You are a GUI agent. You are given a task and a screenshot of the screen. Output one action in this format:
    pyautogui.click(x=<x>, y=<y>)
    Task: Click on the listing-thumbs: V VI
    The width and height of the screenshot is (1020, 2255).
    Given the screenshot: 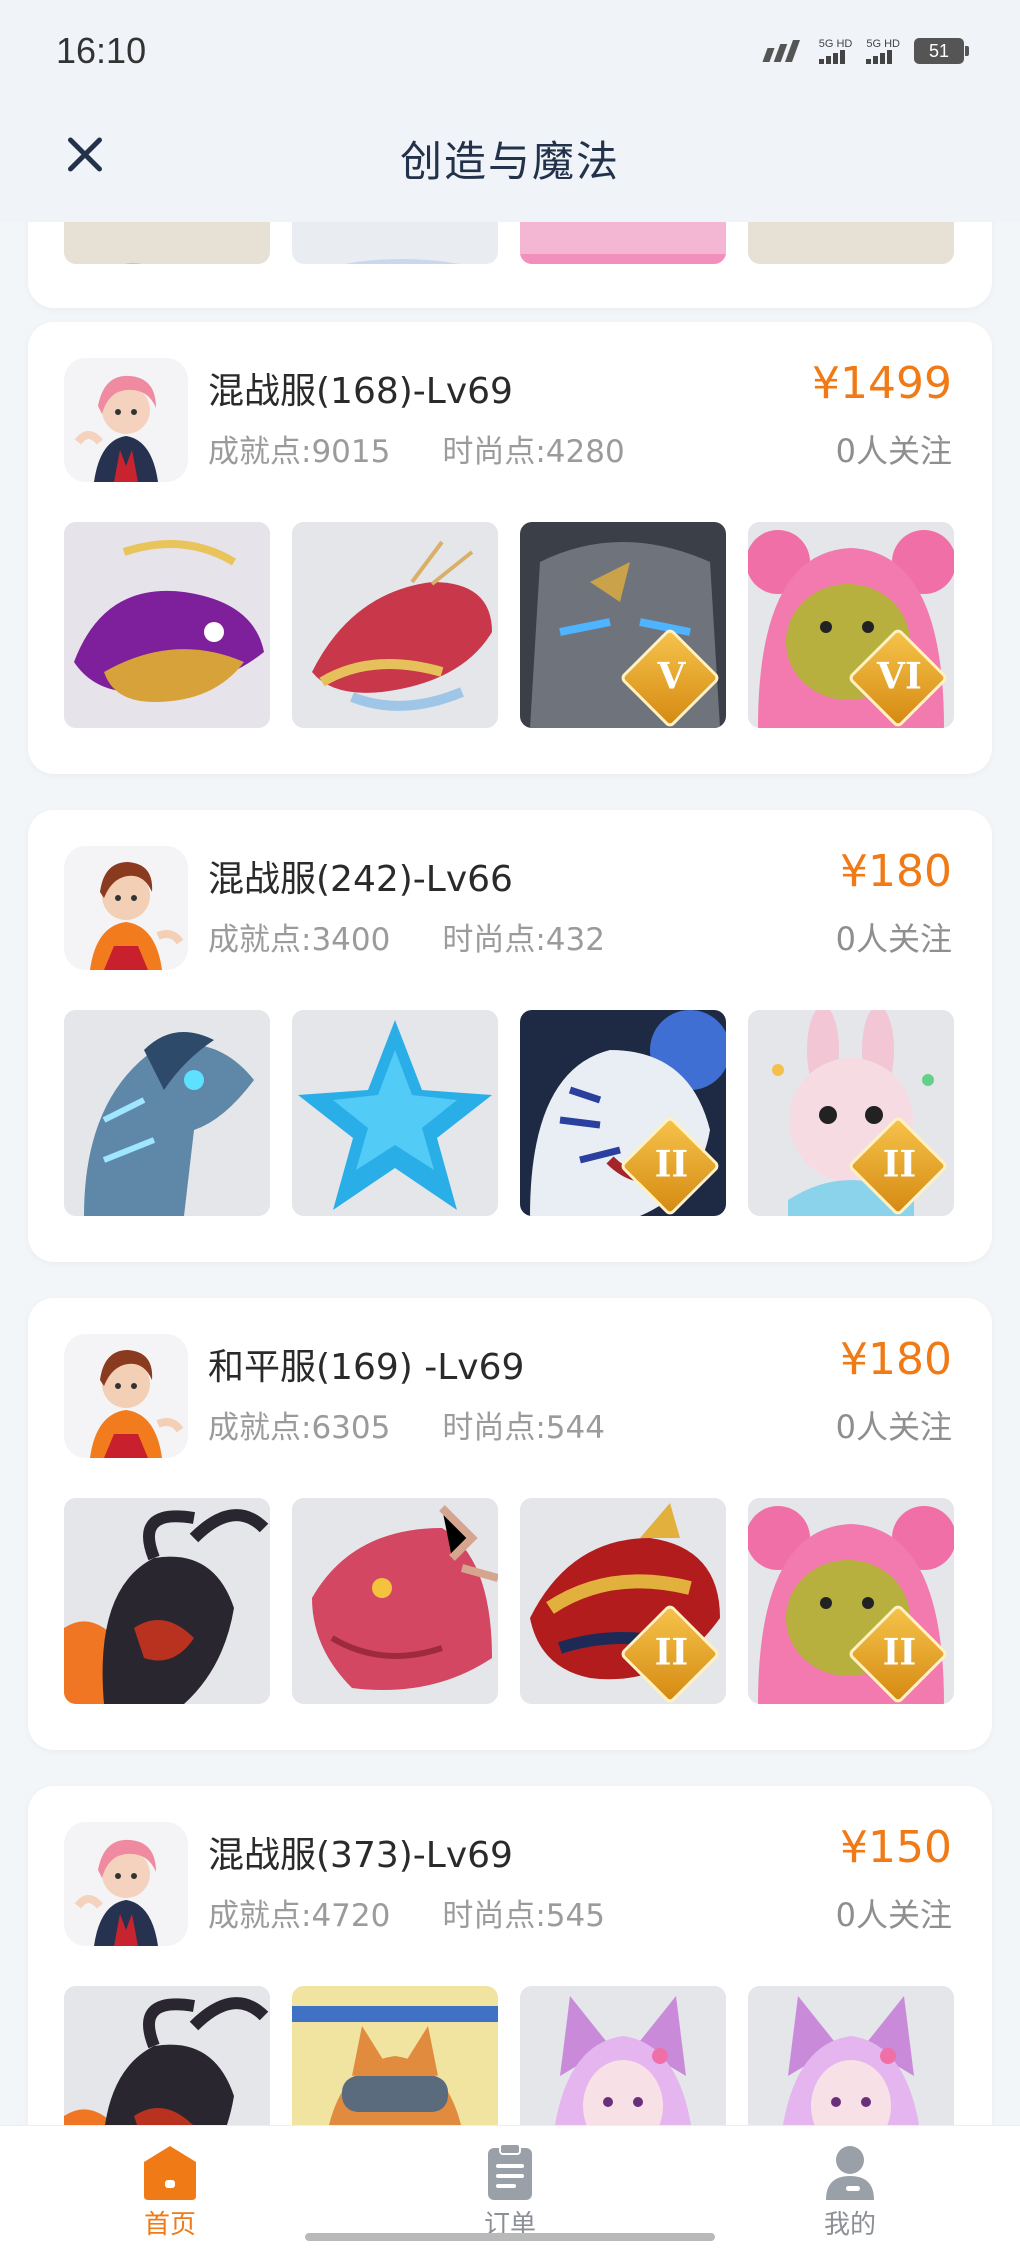 What is the action you would take?
    pyautogui.click(x=509, y=625)
    